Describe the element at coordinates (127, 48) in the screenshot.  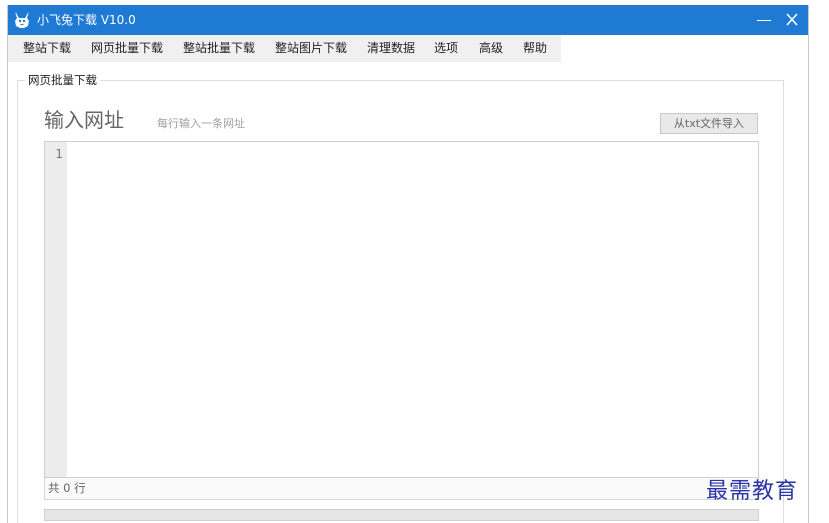
I see `menu-batch-page-download: 网页批量下载` at that location.